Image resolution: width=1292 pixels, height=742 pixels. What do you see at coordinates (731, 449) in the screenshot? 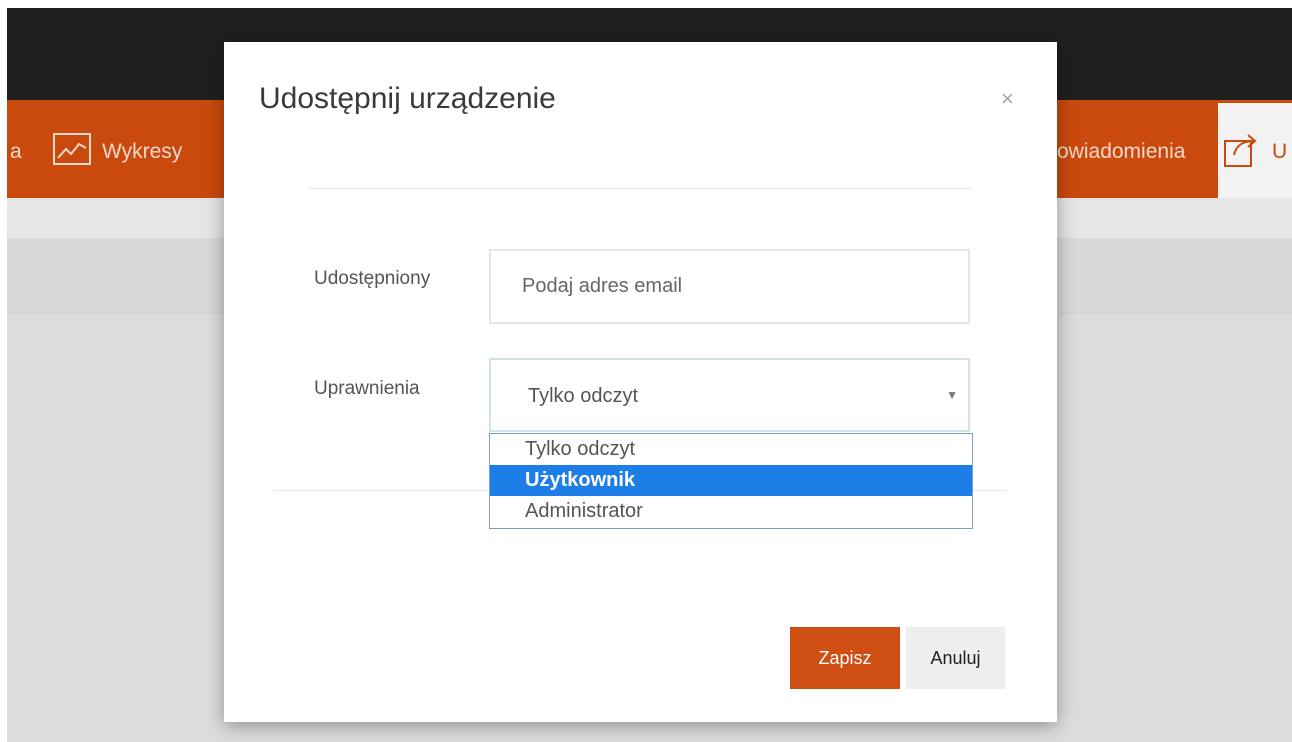
I see `option-read-only: Tylko odczyt` at bounding box center [731, 449].